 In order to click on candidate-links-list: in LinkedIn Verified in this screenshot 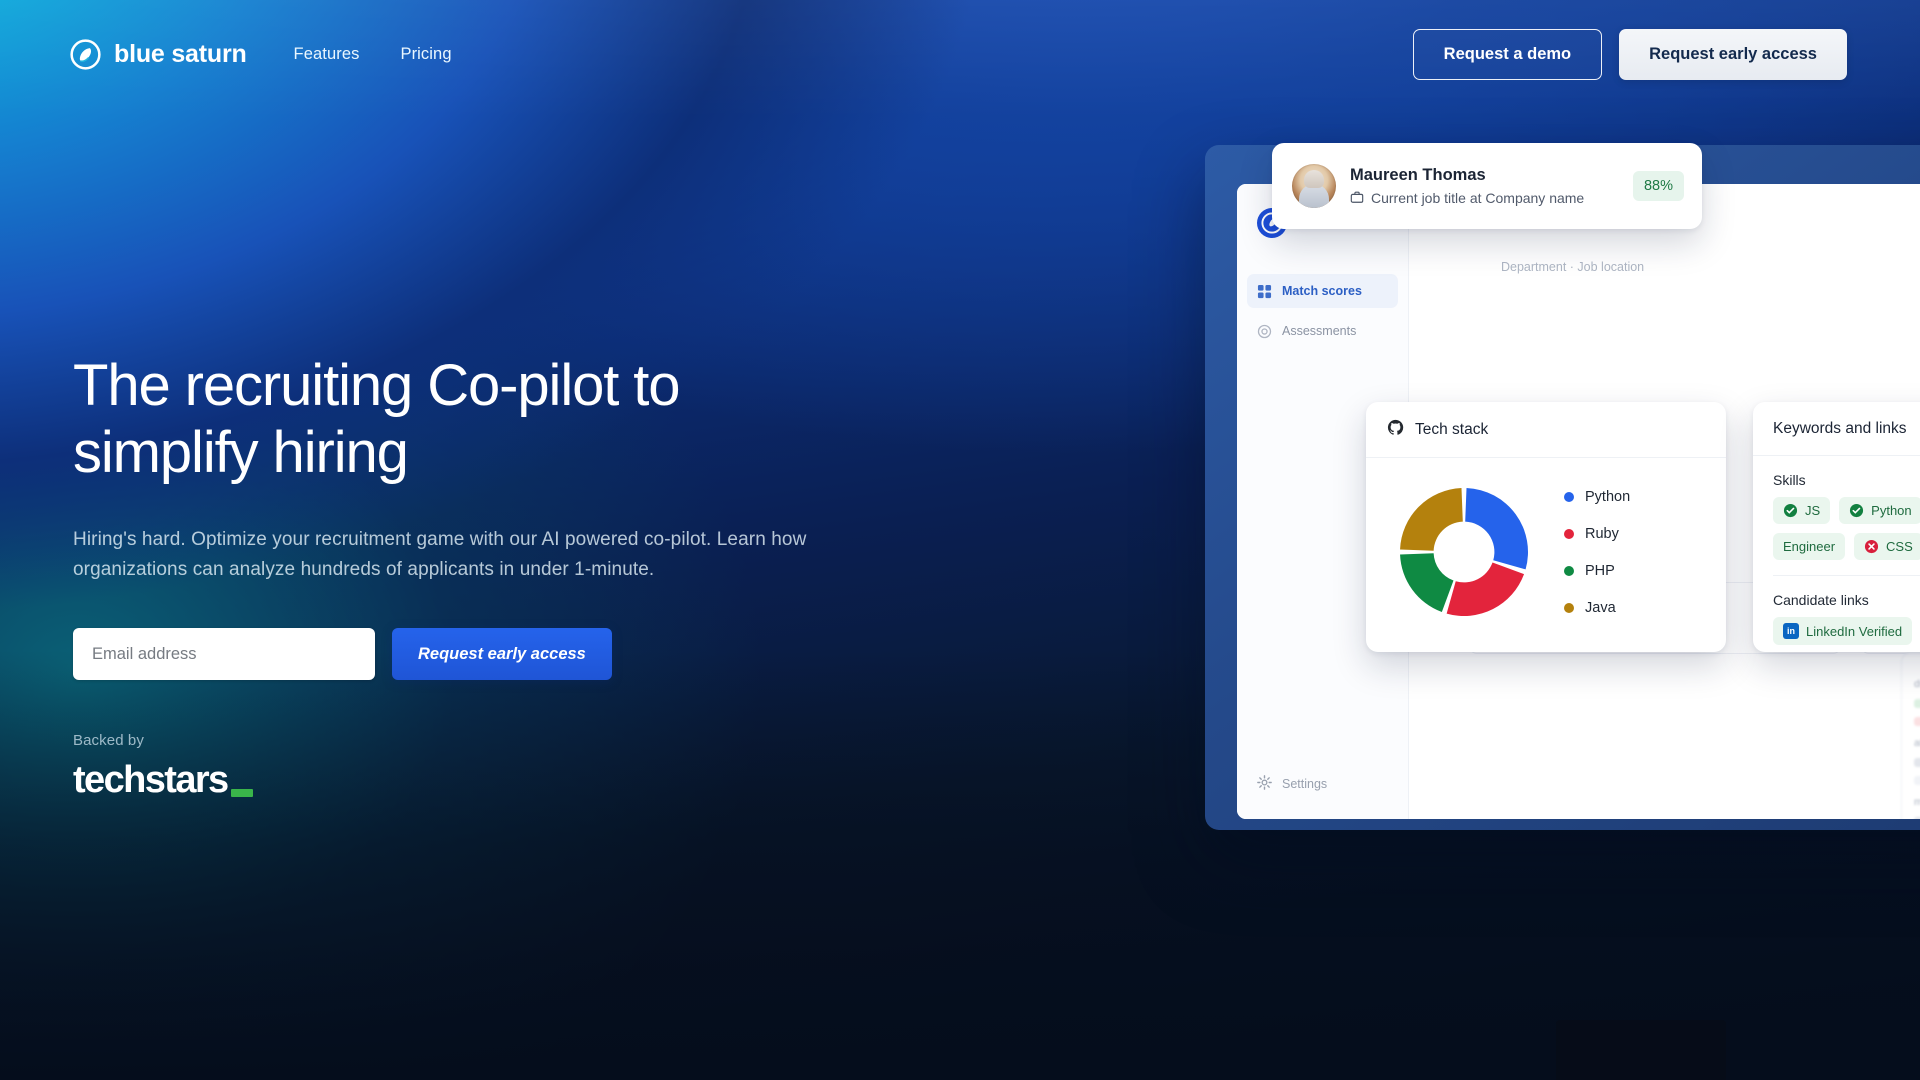, I will do `click(1836, 631)`.